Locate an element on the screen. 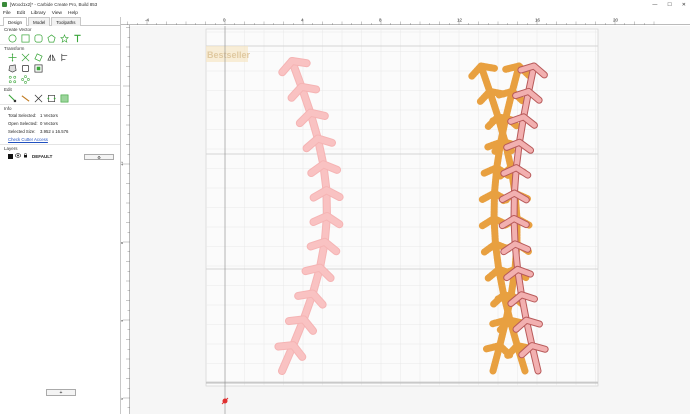 The height and width of the screenshot is (414, 690). open-selected-value: 0 Vectors is located at coordinates (49, 123).